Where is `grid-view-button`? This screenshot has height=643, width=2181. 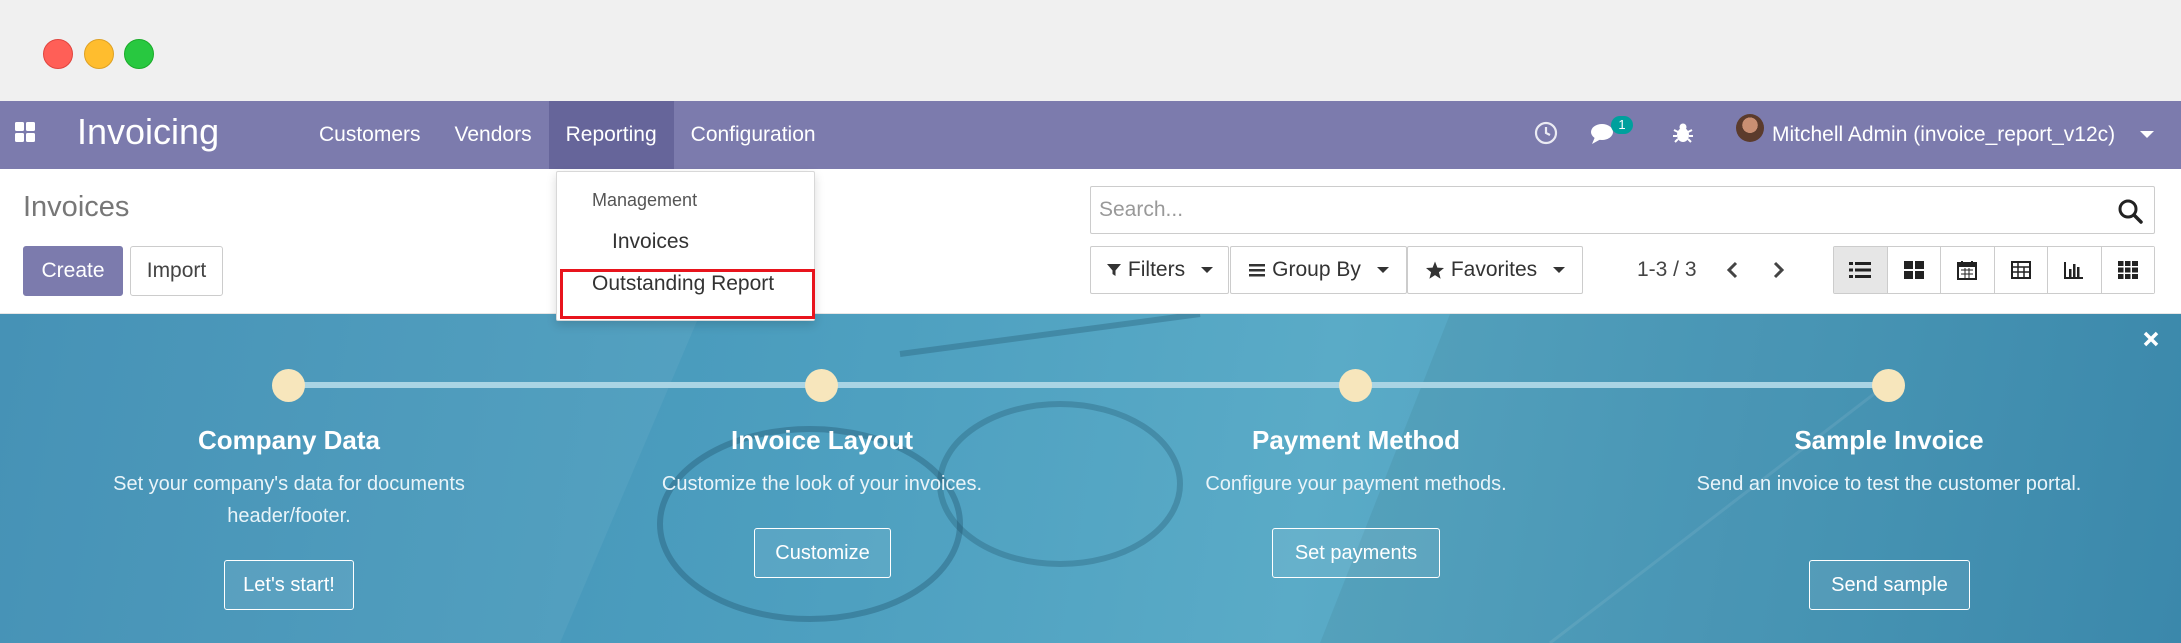
grid-view-button is located at coordinates (2127, 270).